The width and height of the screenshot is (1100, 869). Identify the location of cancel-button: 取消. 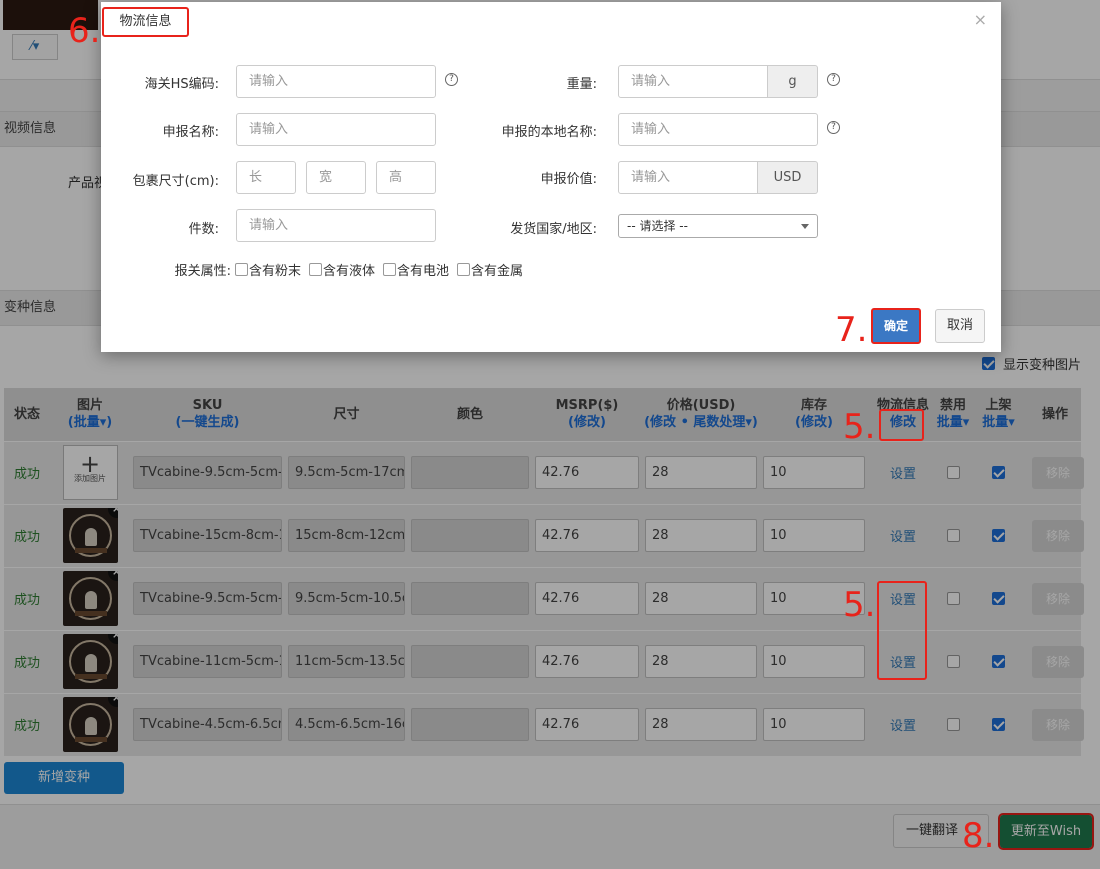
(960, 326).